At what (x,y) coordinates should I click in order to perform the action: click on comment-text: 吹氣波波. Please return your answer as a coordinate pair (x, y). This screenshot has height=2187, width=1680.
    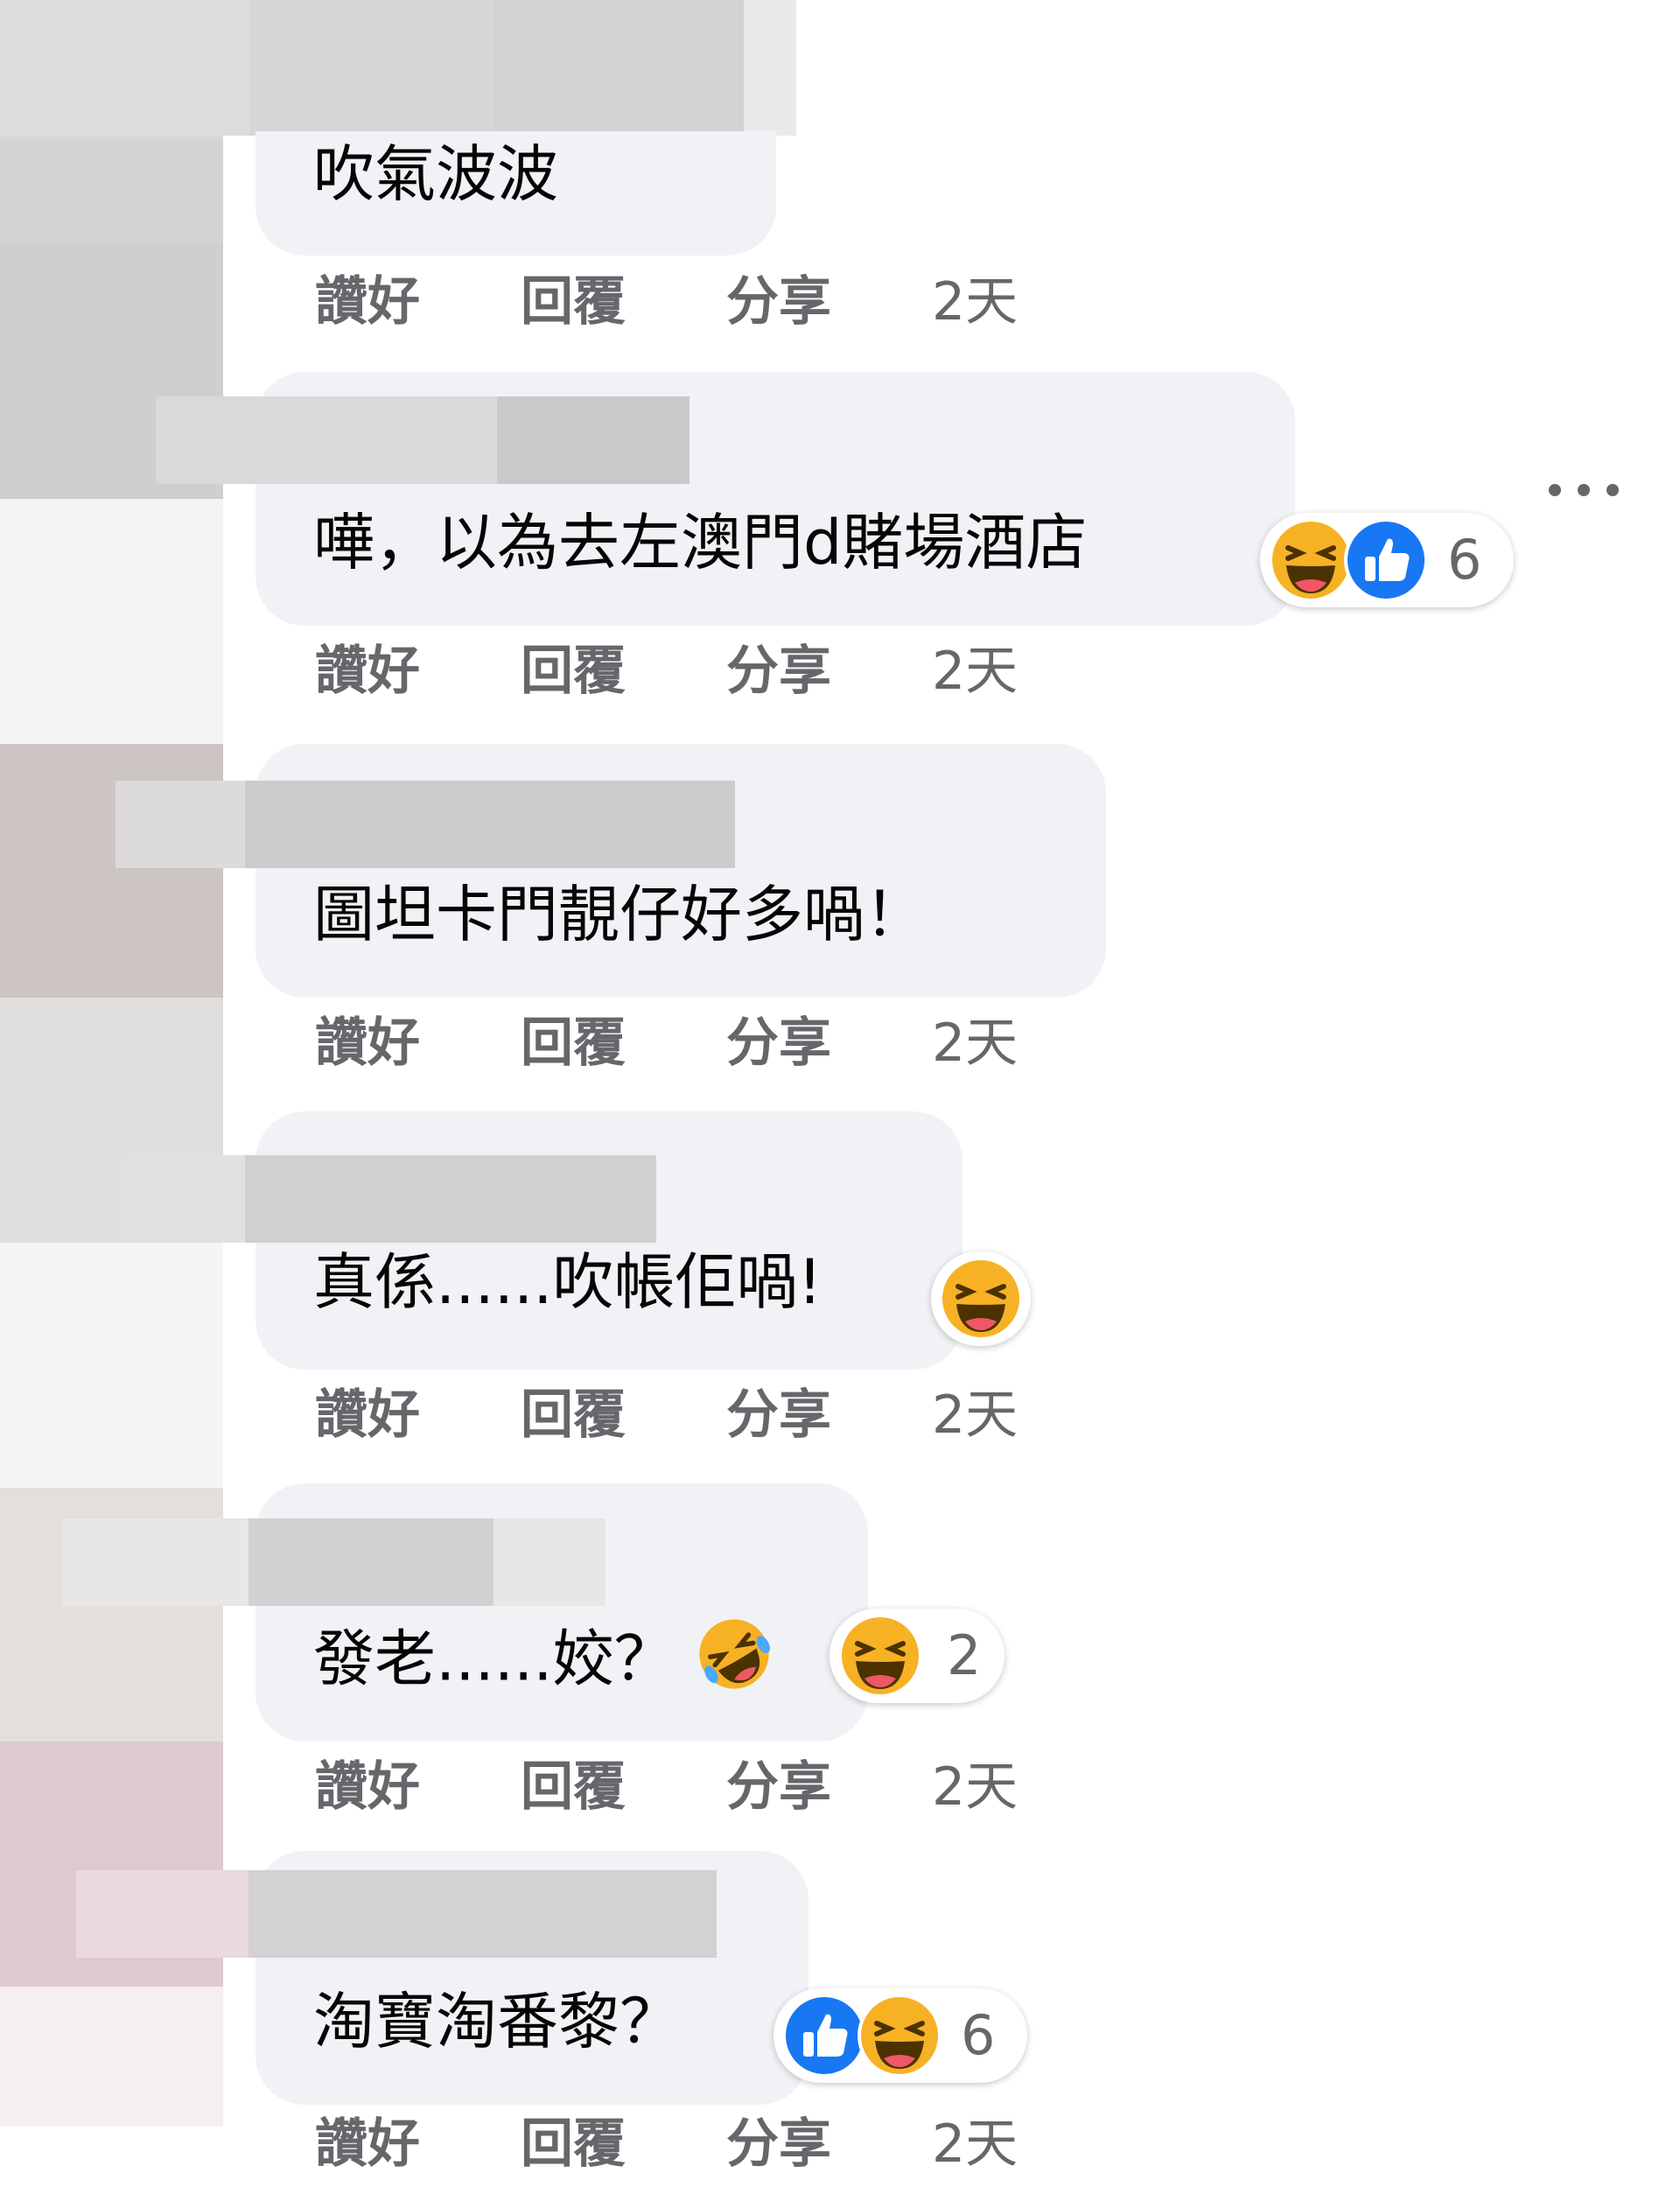
    Looking at the image, I should click on (435, 174).